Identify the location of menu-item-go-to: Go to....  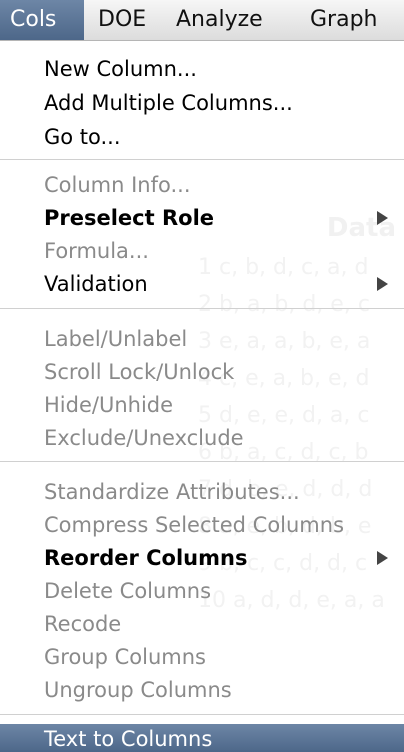
(202, 137).